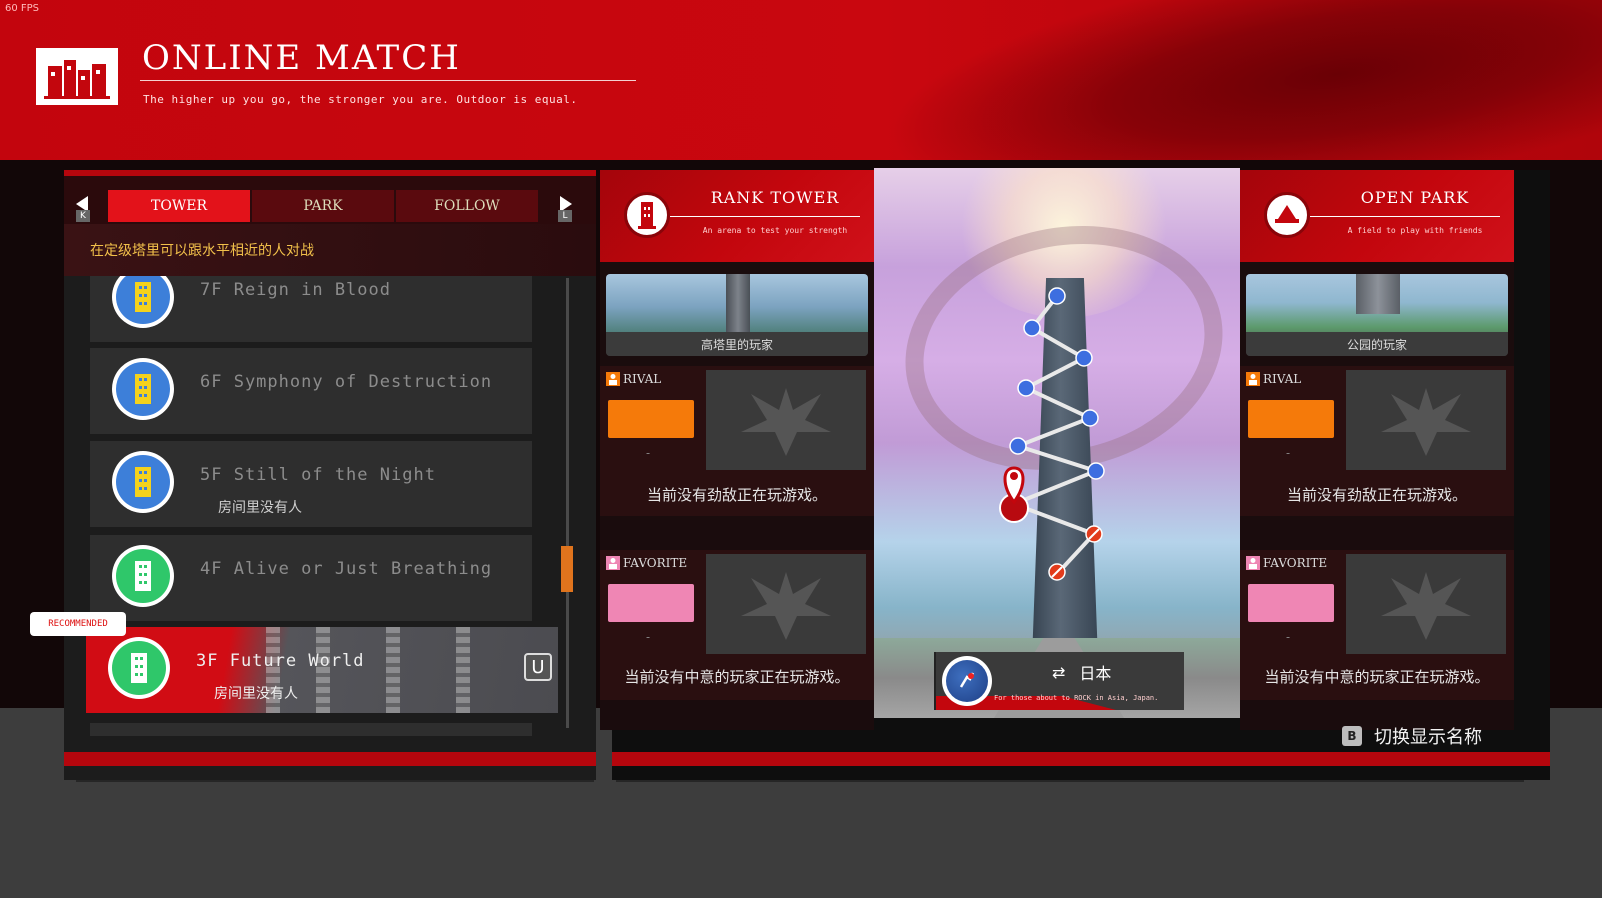 Image resolution: width=1602 pixels, height=898 pixels. I want to click on rival-name-placeholder: -, so click(1288, 453).